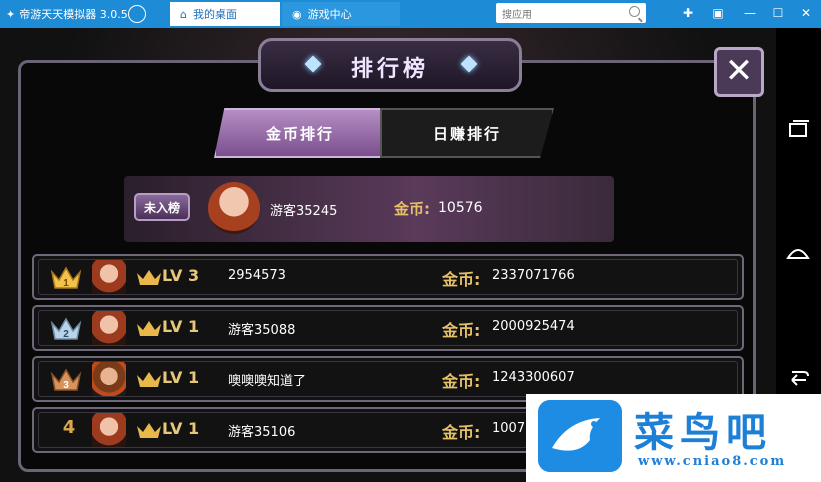 This screenshot has width=821, height=482. What do you see at coordinates (798, 376) in the screenshot?
I see `back-icon` at bounding box center [798, 376].